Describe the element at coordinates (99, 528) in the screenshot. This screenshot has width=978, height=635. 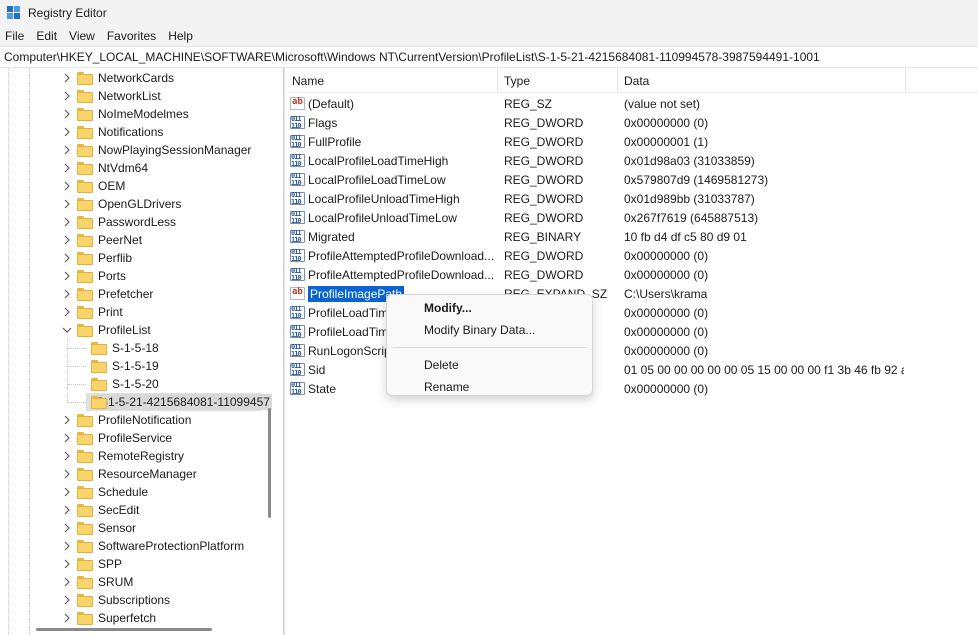
I see `tree-item: Sensor` at that location.